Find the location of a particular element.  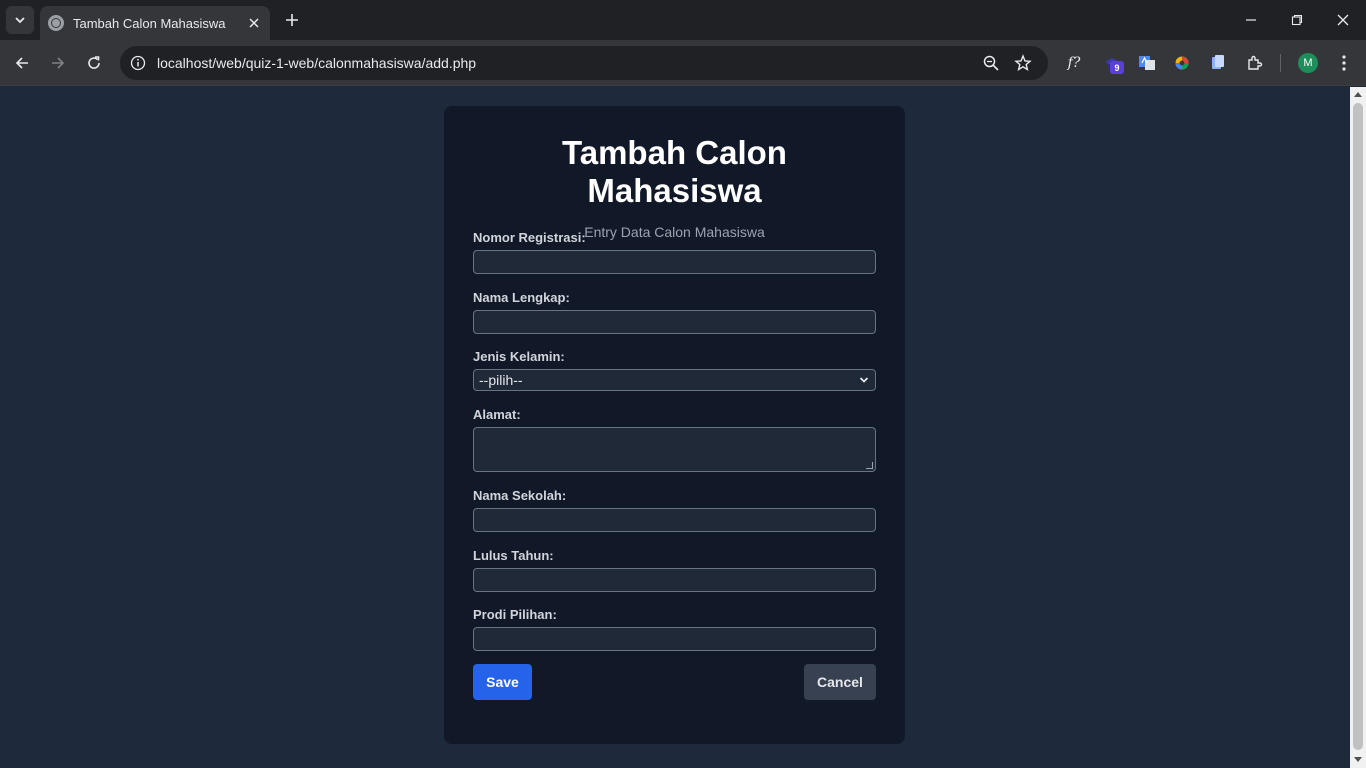

page-scrollbar is located at coordinates (1358, 427).